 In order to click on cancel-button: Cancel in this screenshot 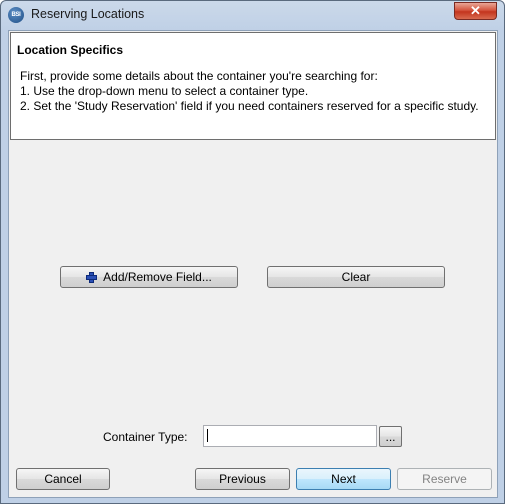, I will do `click(63, 479)`.